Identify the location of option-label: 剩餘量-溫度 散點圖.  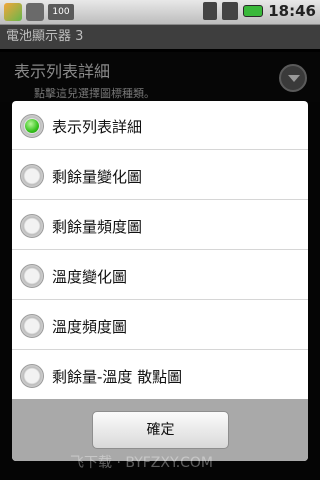
(117, 377).